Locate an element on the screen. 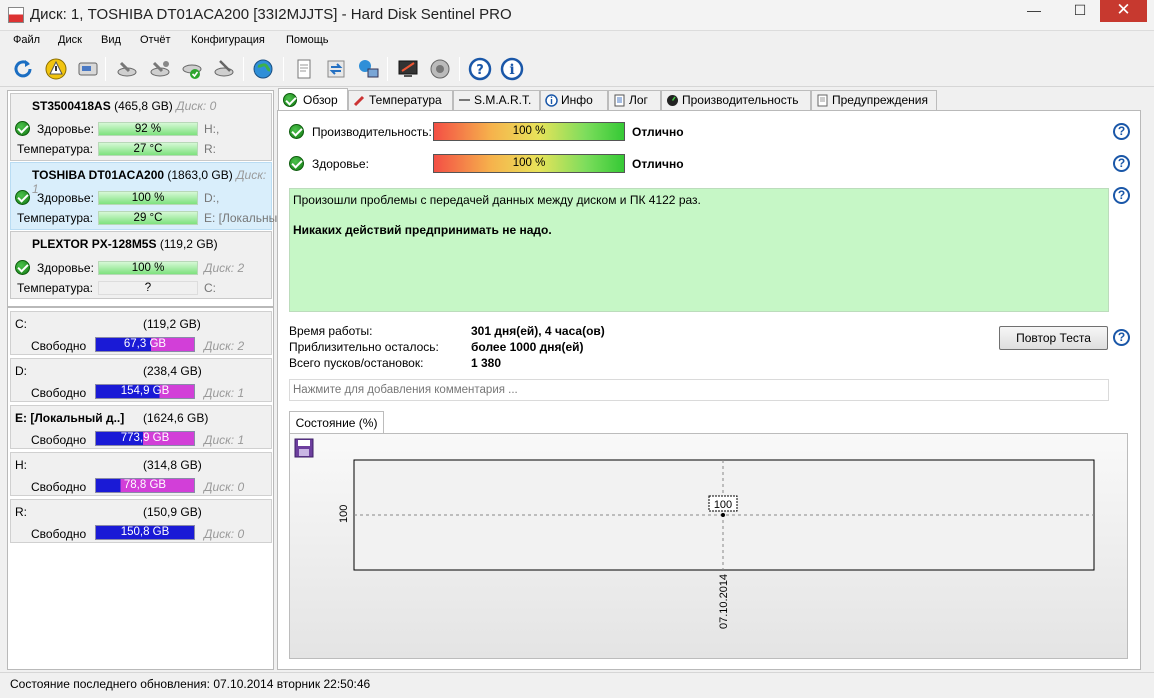  retest-button: Повтор Теста is located at coordinates (1053, 338).